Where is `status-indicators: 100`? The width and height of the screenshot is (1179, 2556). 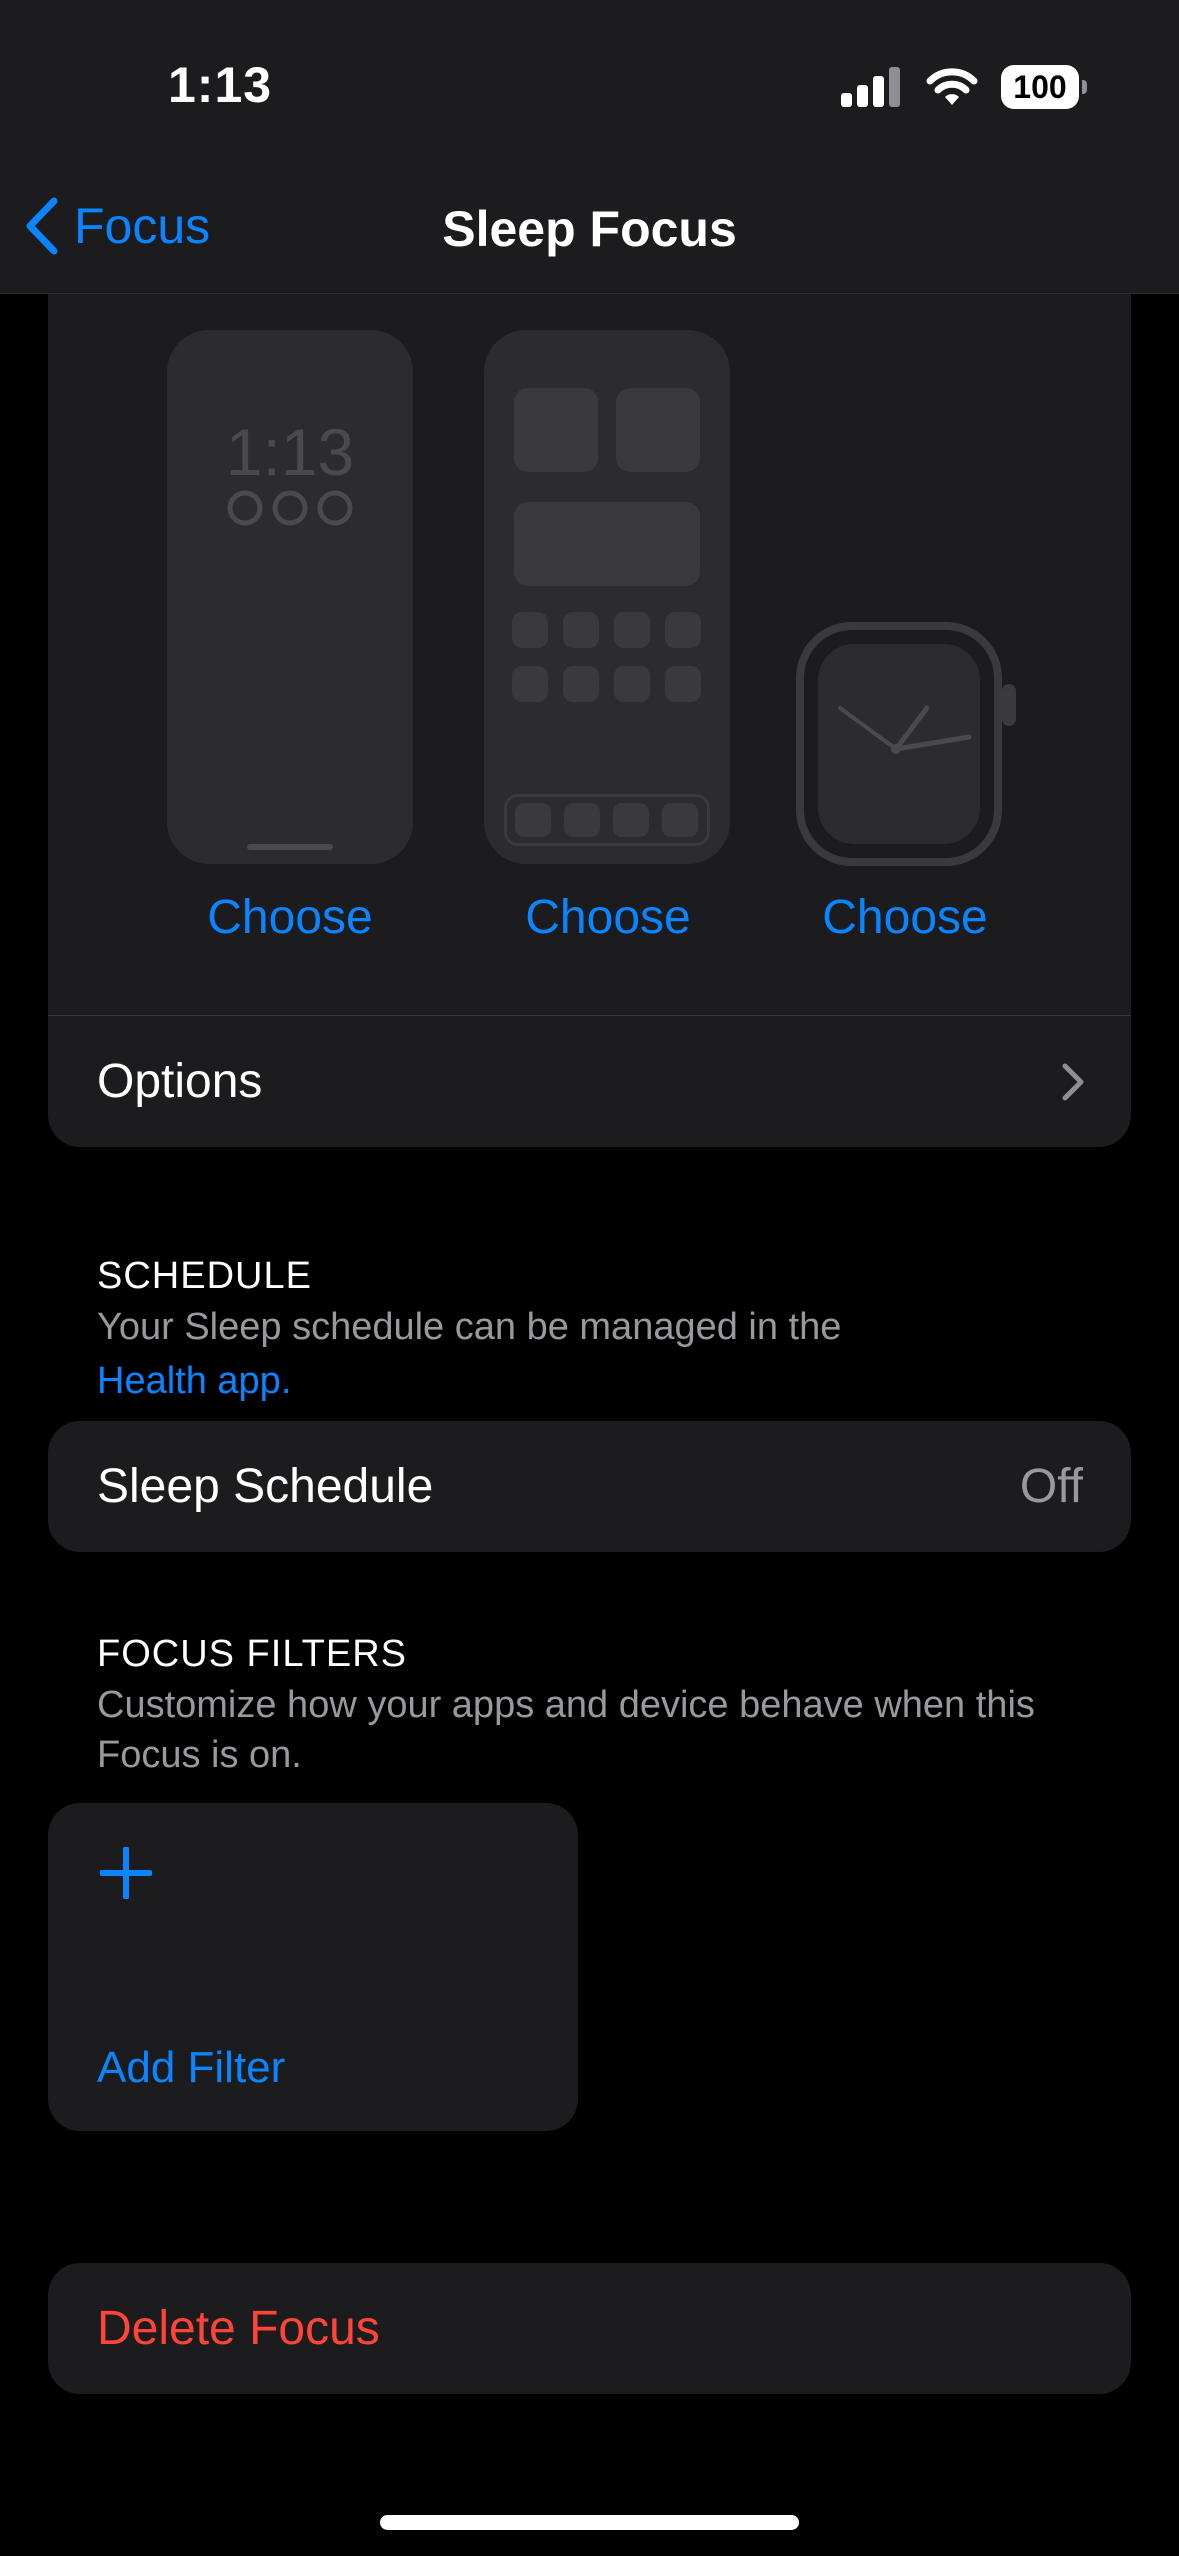 status-indicators: 100 is located at coordinates (964, 87).